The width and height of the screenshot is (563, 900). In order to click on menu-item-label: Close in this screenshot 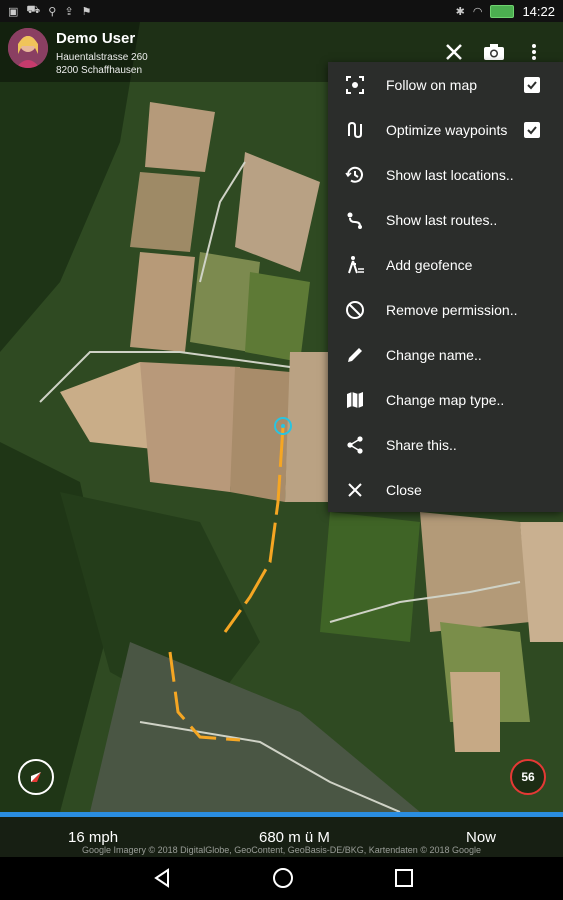, I will do `click(404, 489)`.